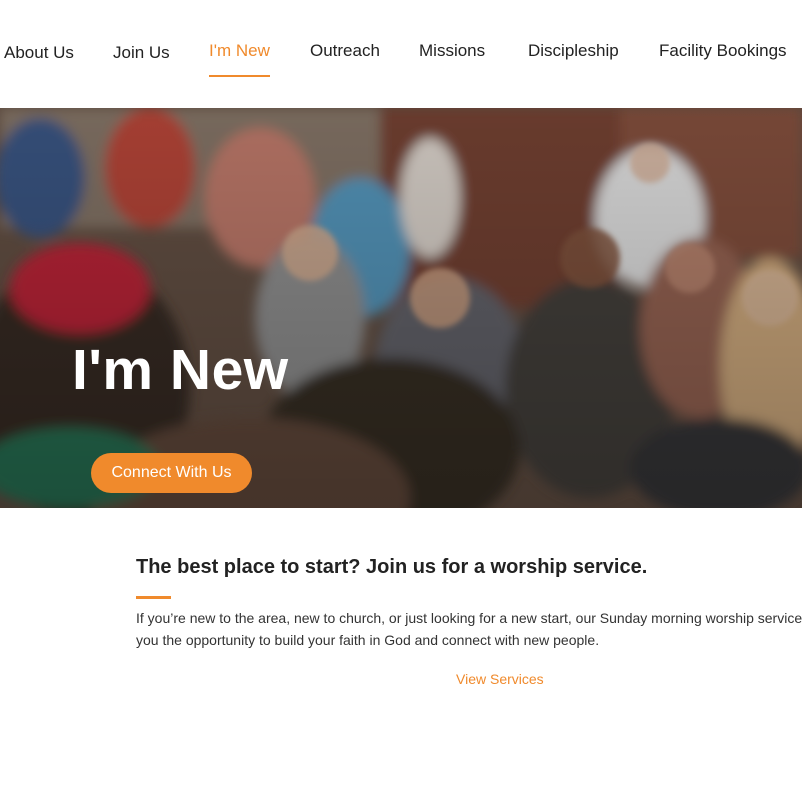  Describe the element at coordinates (573, 51) in the screenshot. I see `nav-item-discipleship: Discipleship` at that location.